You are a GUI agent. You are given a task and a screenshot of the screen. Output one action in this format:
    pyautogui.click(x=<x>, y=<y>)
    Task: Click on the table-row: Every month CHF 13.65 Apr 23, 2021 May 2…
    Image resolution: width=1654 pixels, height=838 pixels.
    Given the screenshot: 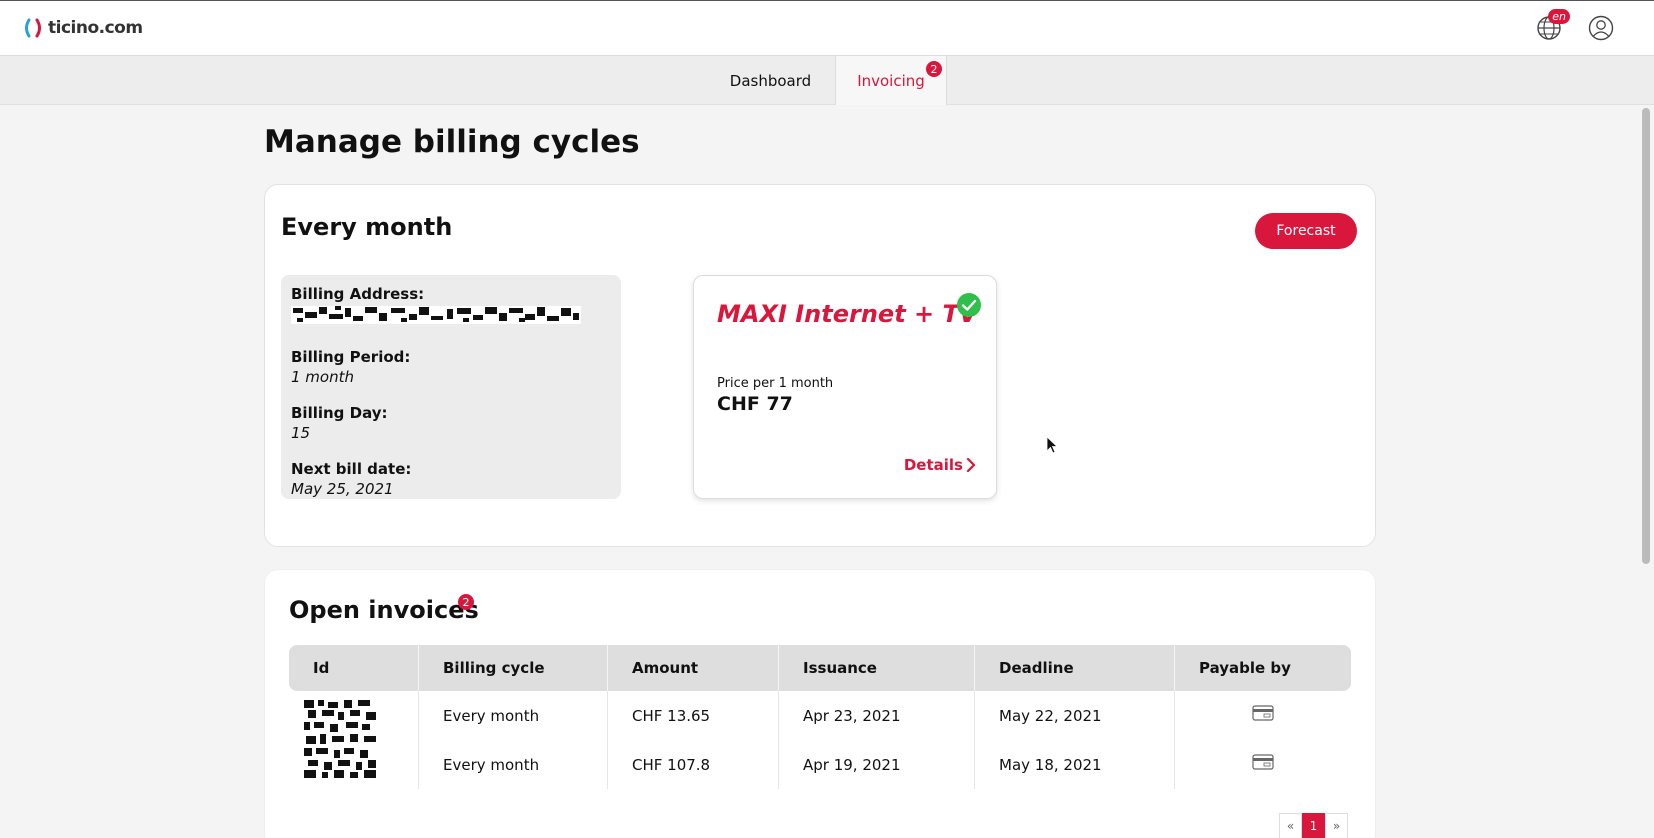 What is the action you would take?
    pyautogui.click(x=820, y=715)
    